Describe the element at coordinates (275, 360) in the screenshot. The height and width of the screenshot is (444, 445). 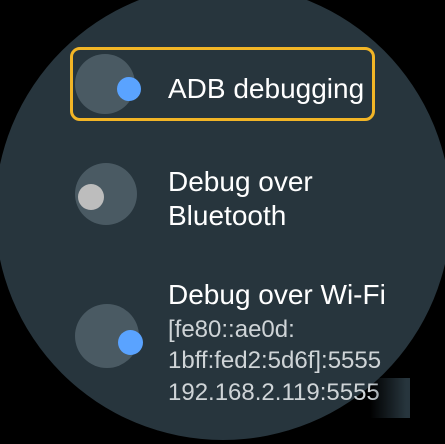
I see `debug-over-wifi-address-line2: 1bff:fed2:5d6f]:5555` at that location.